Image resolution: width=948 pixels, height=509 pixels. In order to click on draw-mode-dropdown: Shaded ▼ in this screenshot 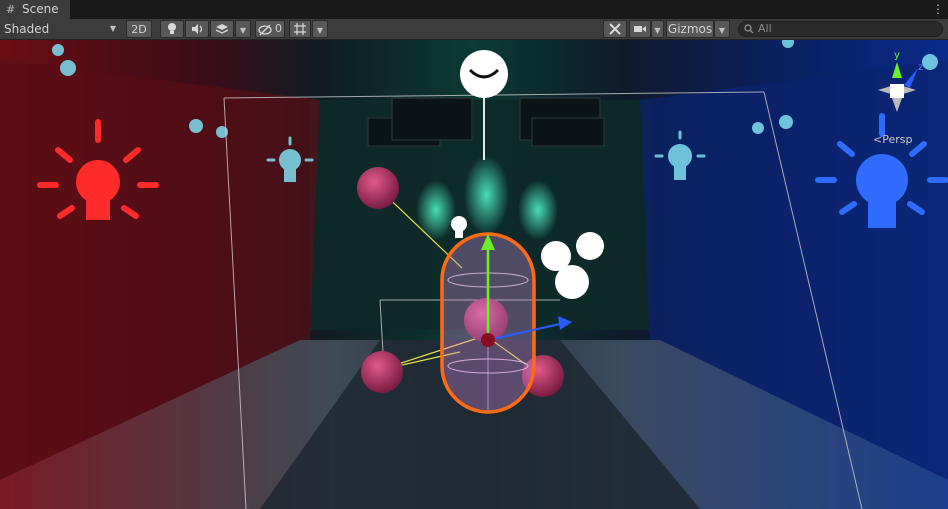, I will do `click(62, 29)`.